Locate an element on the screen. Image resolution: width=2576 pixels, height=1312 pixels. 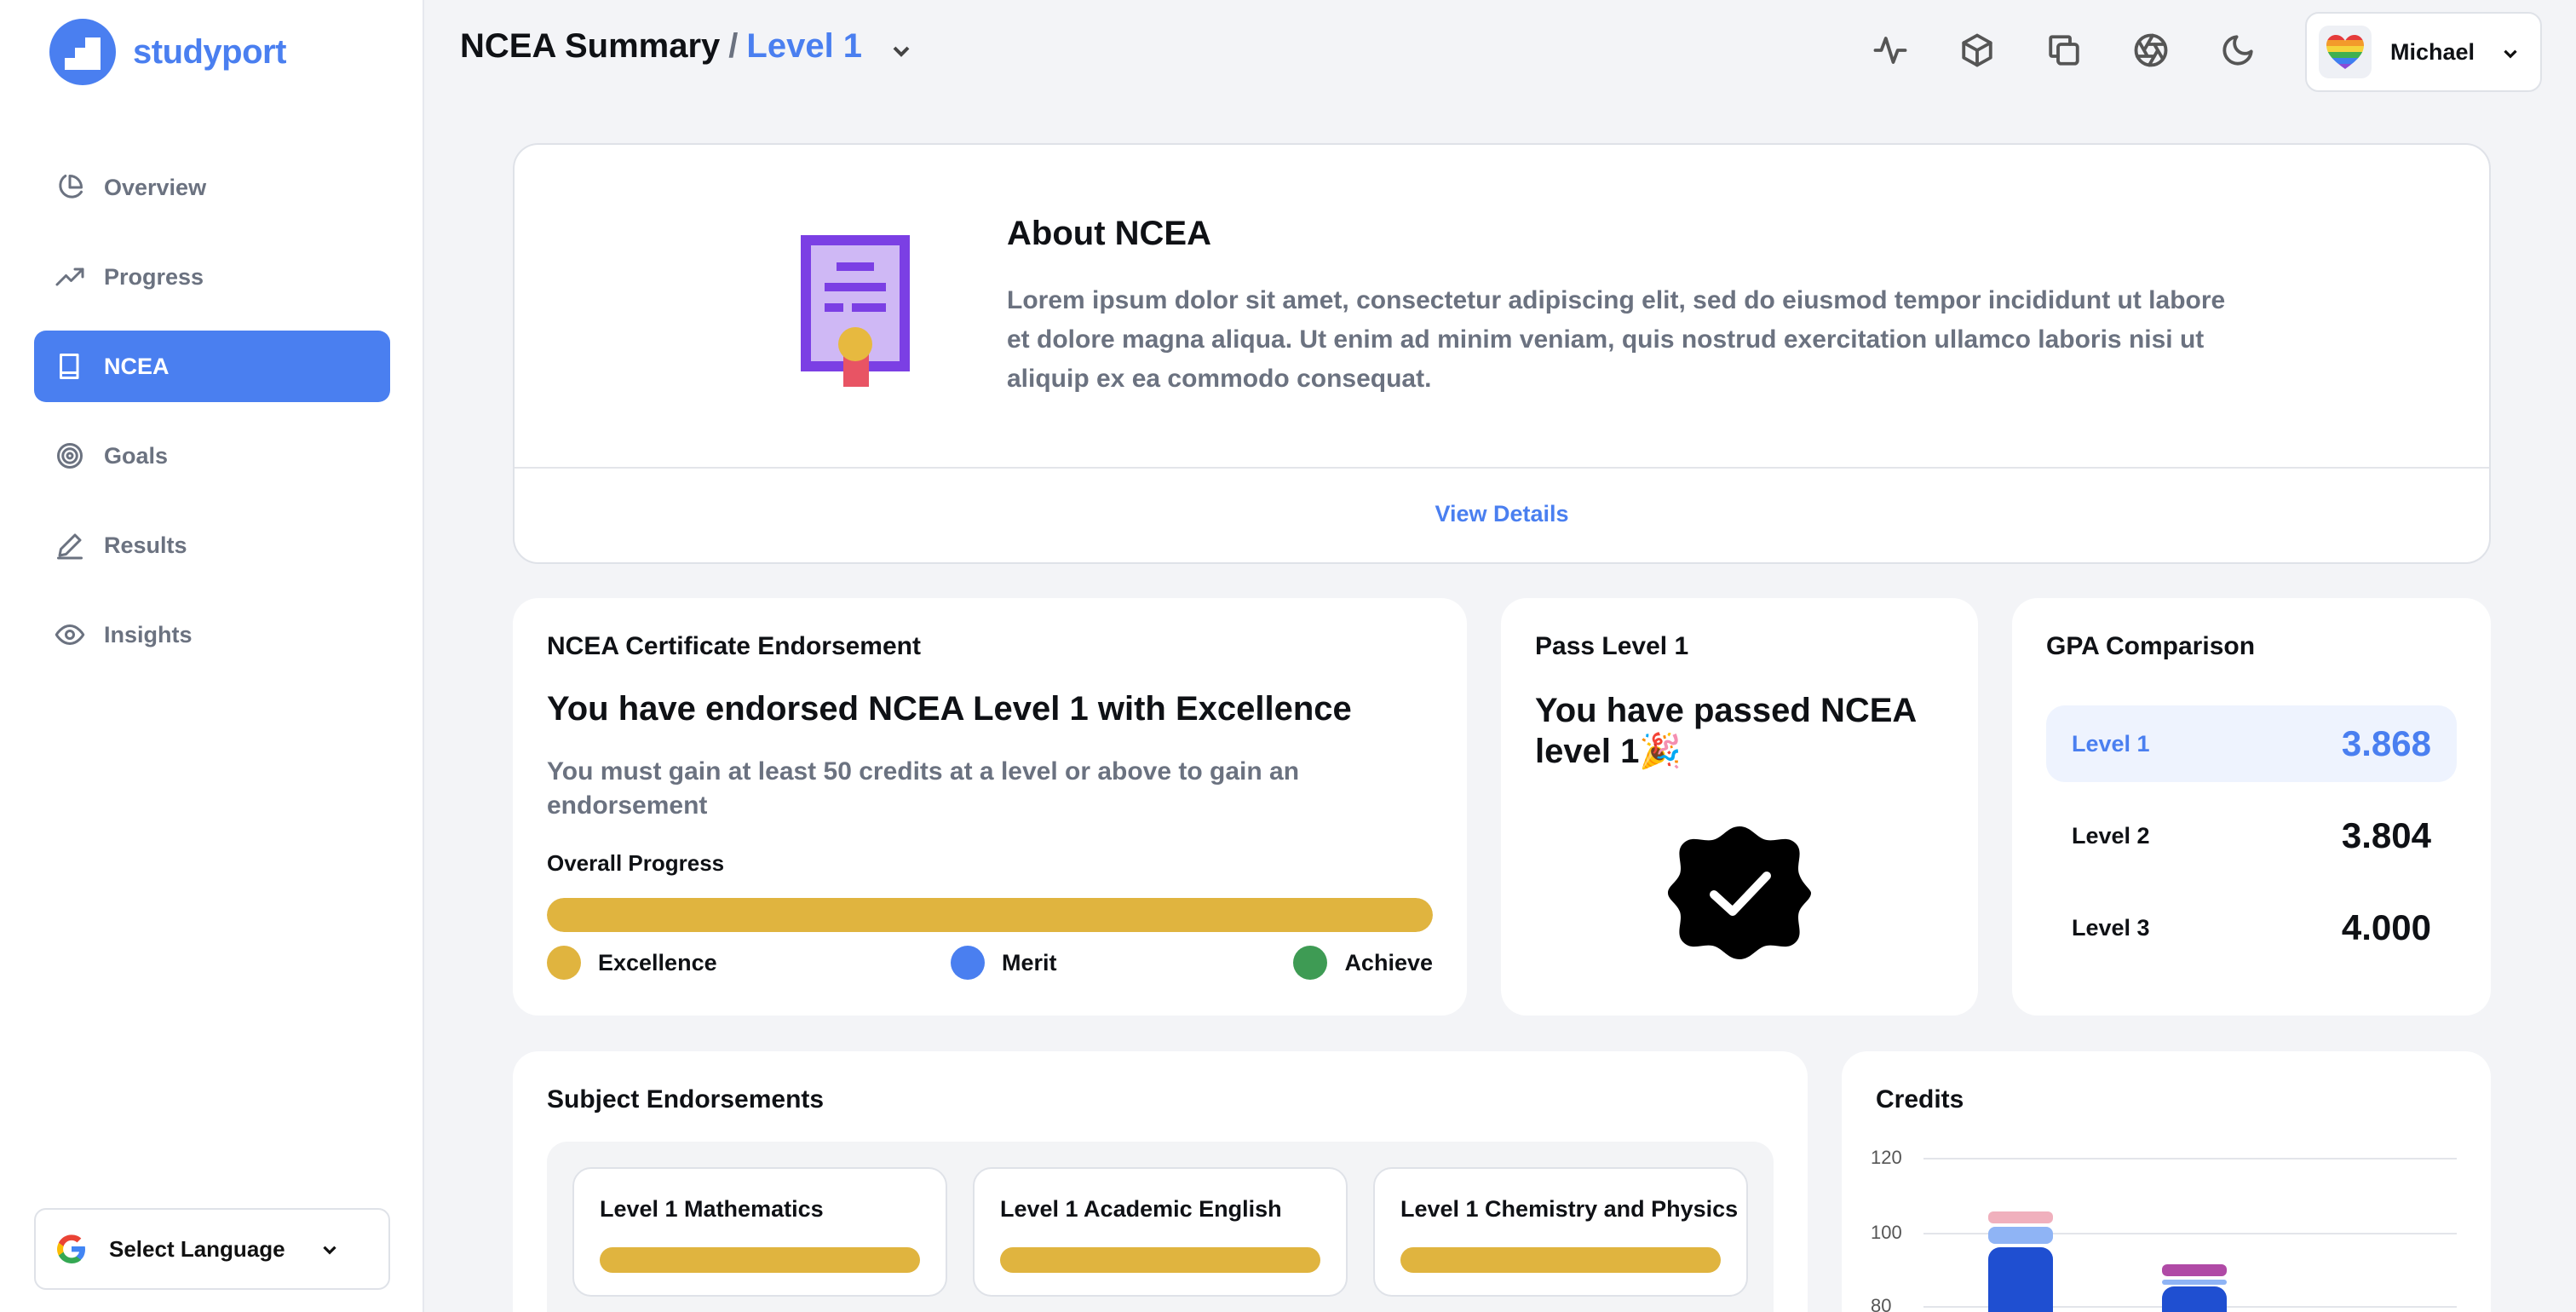
legend-label: Achieve is located at coordinates (1389, 962).